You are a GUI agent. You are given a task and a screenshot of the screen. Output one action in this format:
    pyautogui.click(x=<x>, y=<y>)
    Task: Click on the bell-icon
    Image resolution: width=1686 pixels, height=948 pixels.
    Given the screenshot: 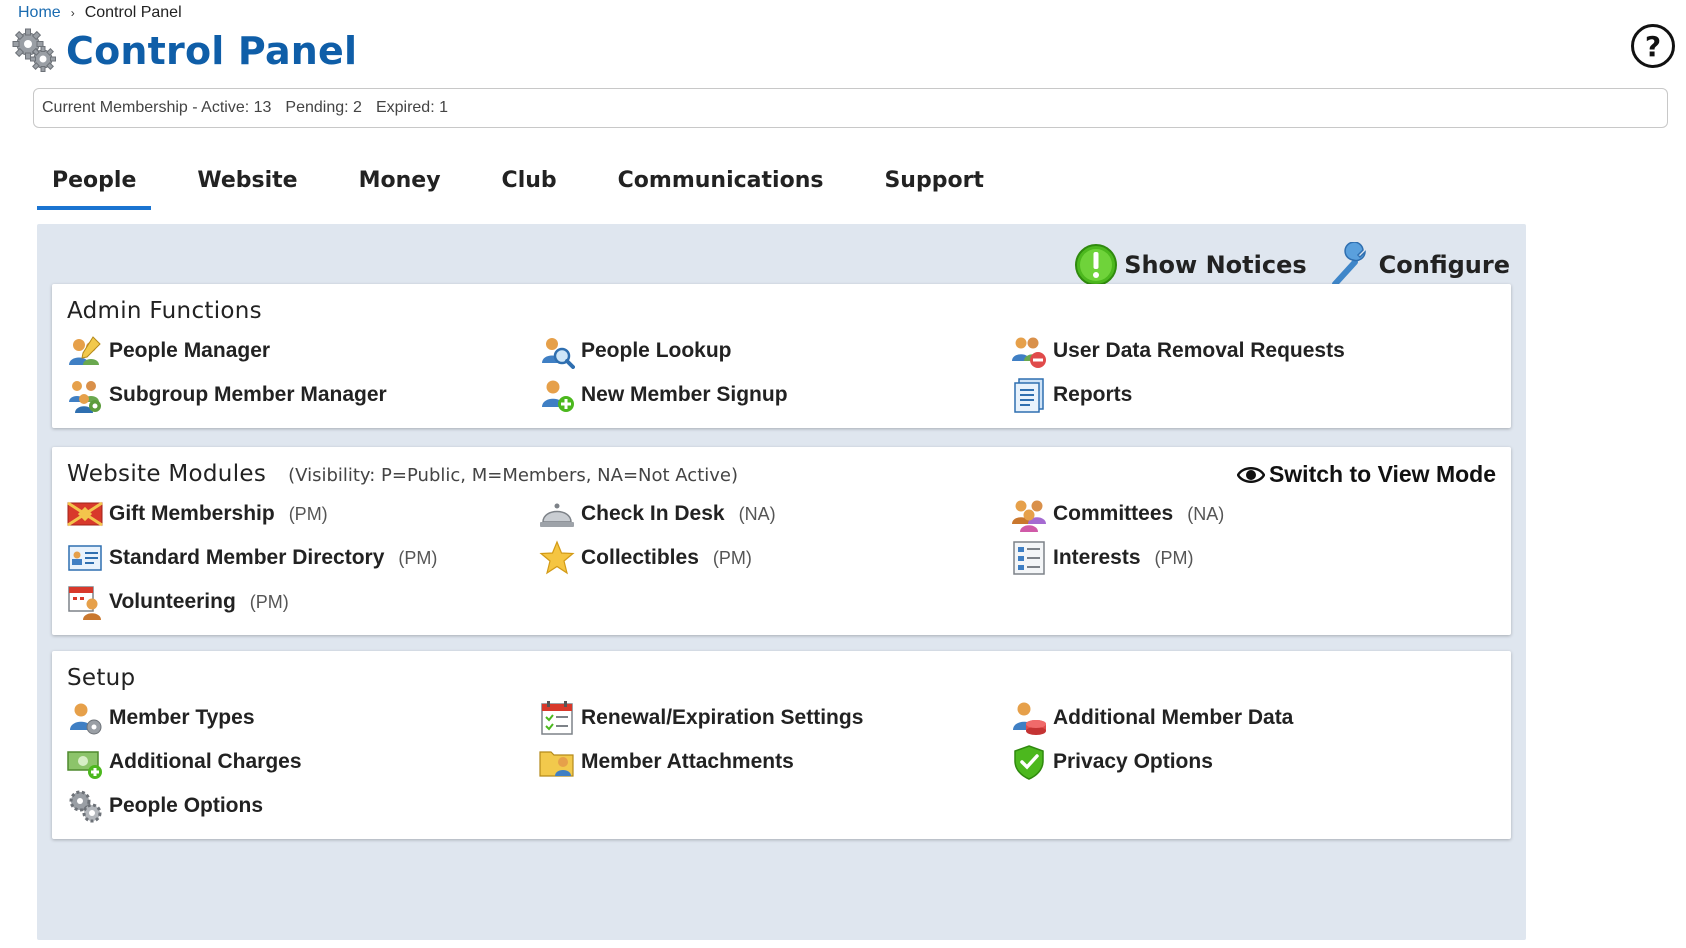 What is the action you would take?
    pyautogui.click(x=557, y=515)
    